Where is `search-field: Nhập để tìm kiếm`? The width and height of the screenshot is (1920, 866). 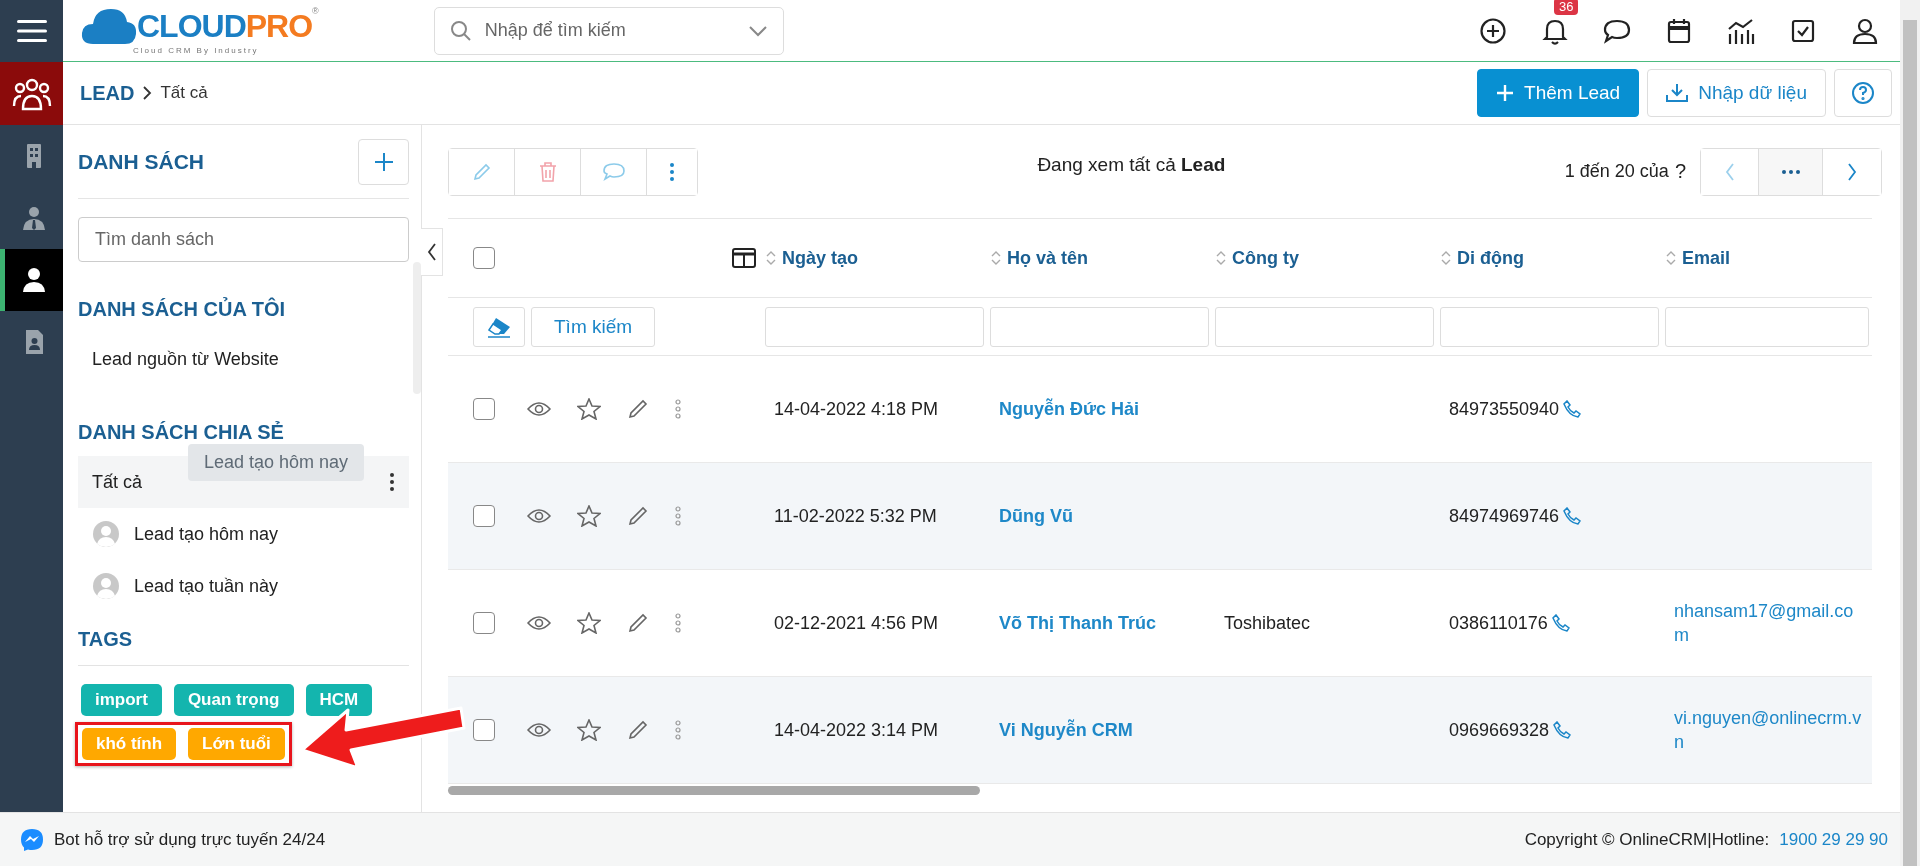 search-field: Nhập để tìm kiếm is located at coordinates (608, 30).